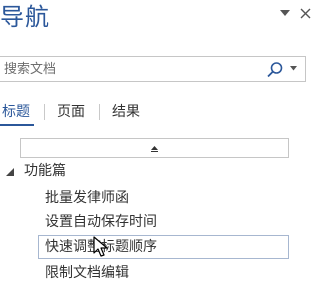 The height and width of the screenshot is (287, 327). Describe the element at coordinates (71, 112) in the screenshot. I see `tab-pages: 页面` at that location.